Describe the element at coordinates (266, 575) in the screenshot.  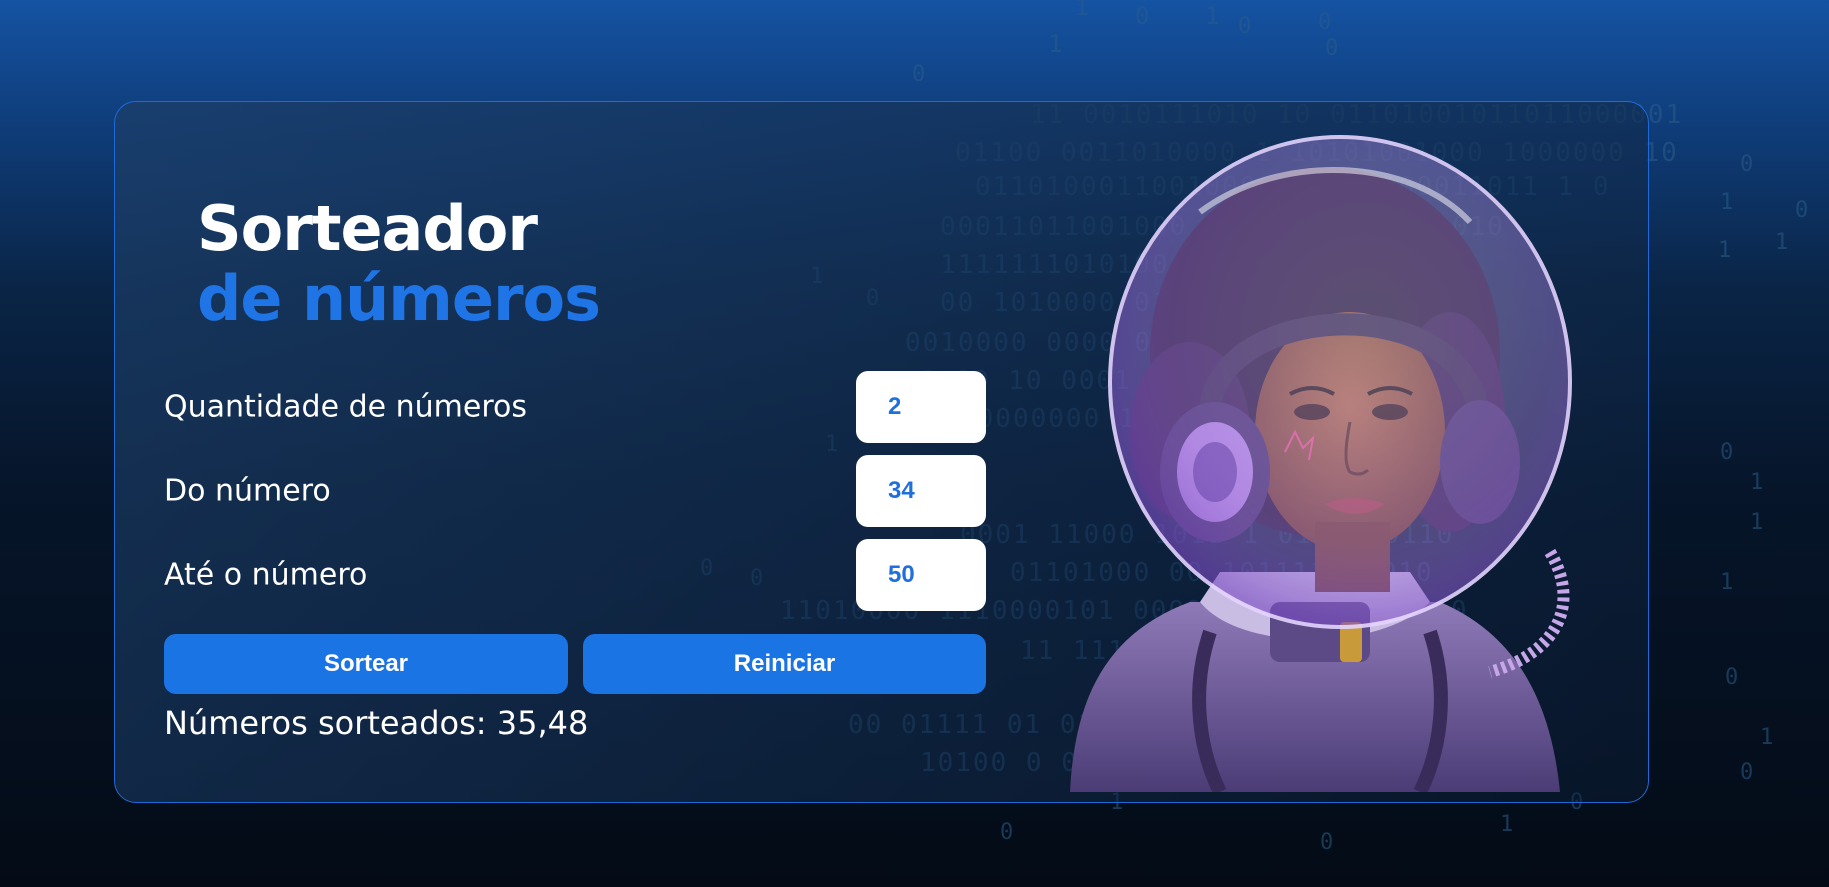
I see `to-number-label: Até o número` at that location.